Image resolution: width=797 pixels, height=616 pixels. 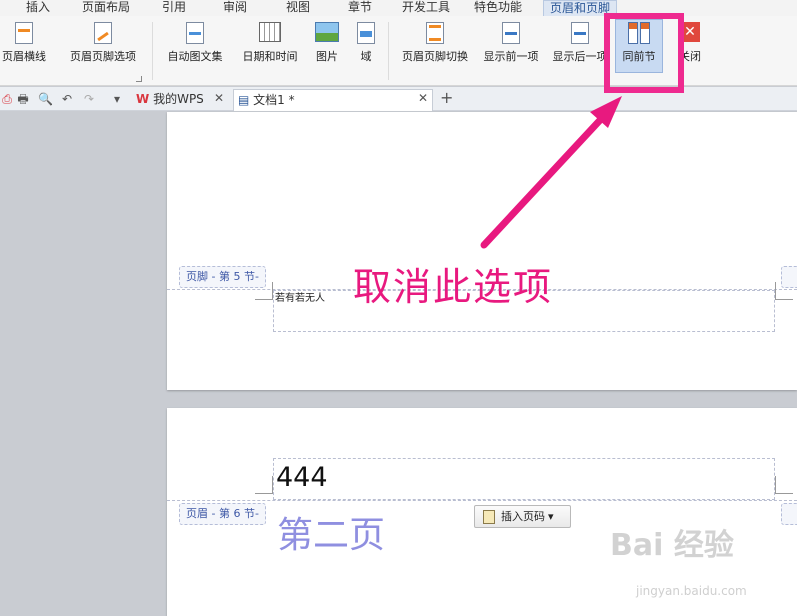 What do you see at coordinates (672, 545) in the screenshot?
I see `baidu-watermark: Bai 经验` at bounding box center [672, 545].